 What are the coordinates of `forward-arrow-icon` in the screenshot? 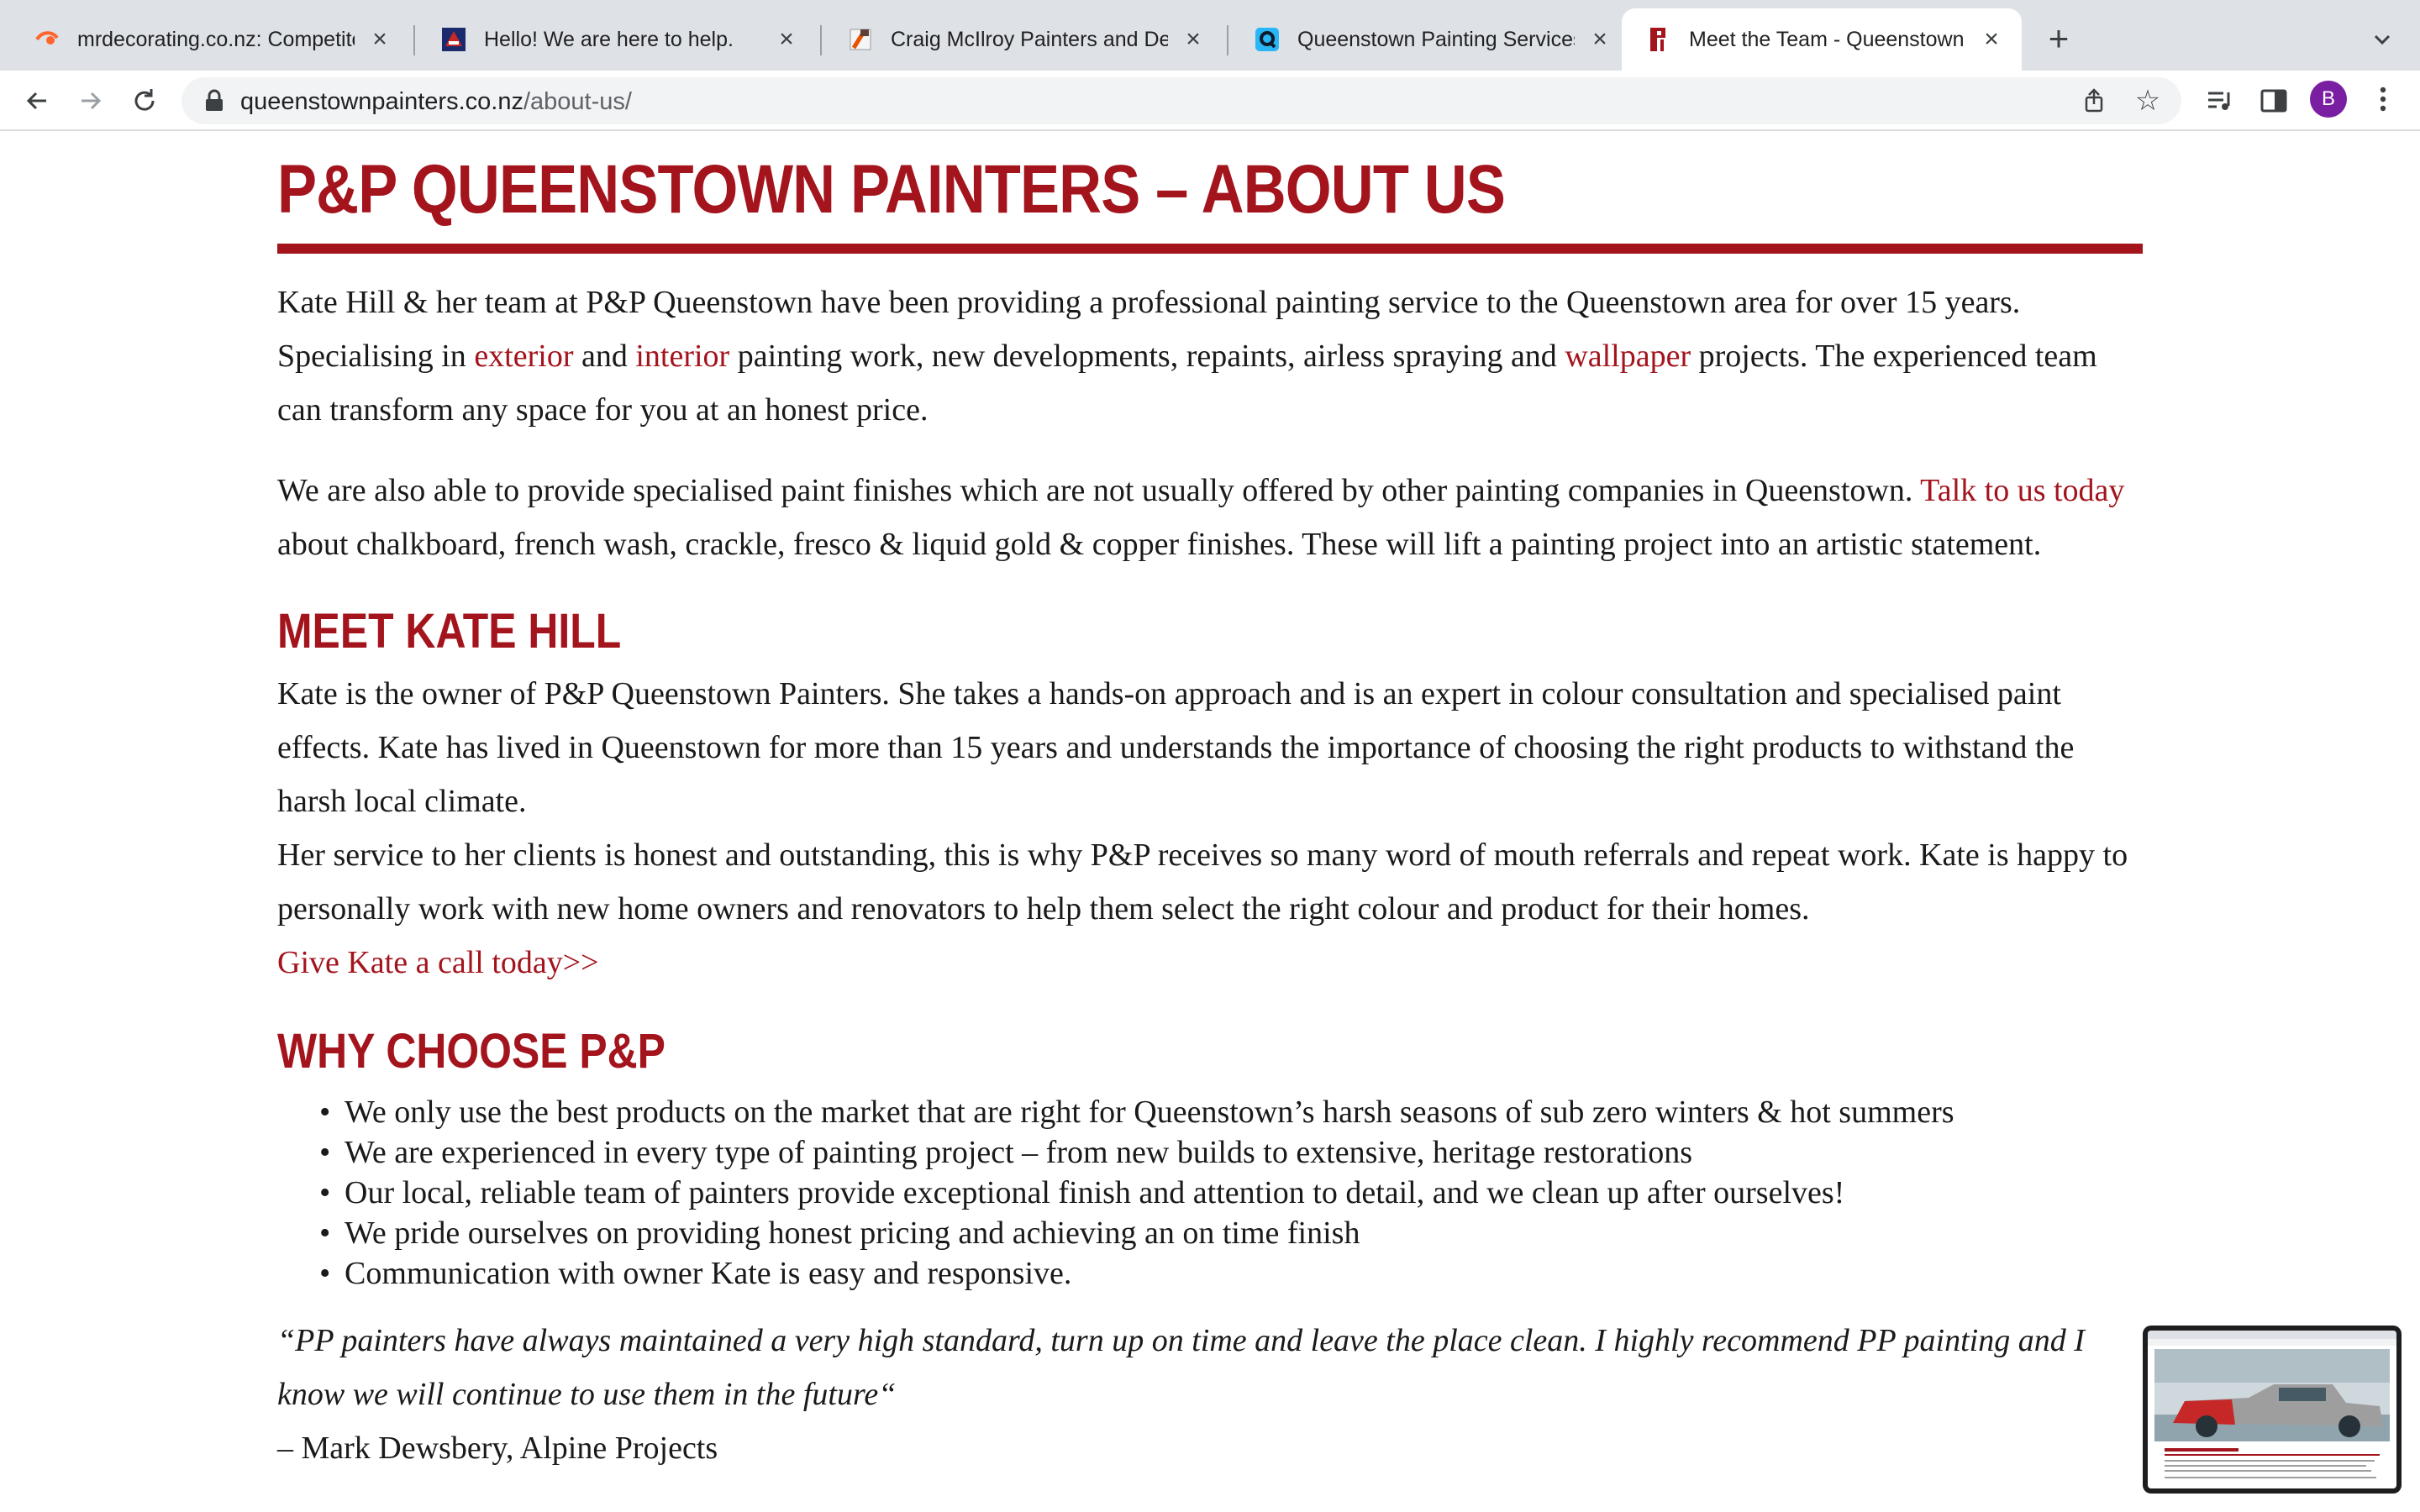 It's located at (90, 100).